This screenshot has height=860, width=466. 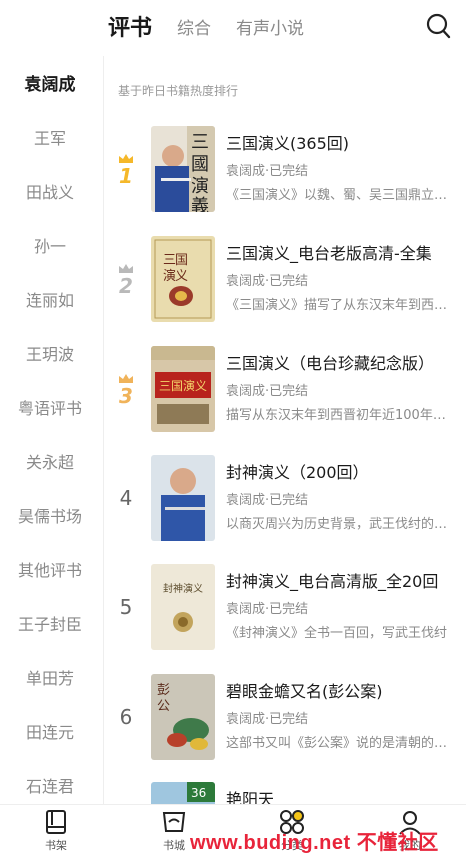 I want to click on ranking-subtitle: 基于昨日书籍热度排行, so click(x=178, y=91).